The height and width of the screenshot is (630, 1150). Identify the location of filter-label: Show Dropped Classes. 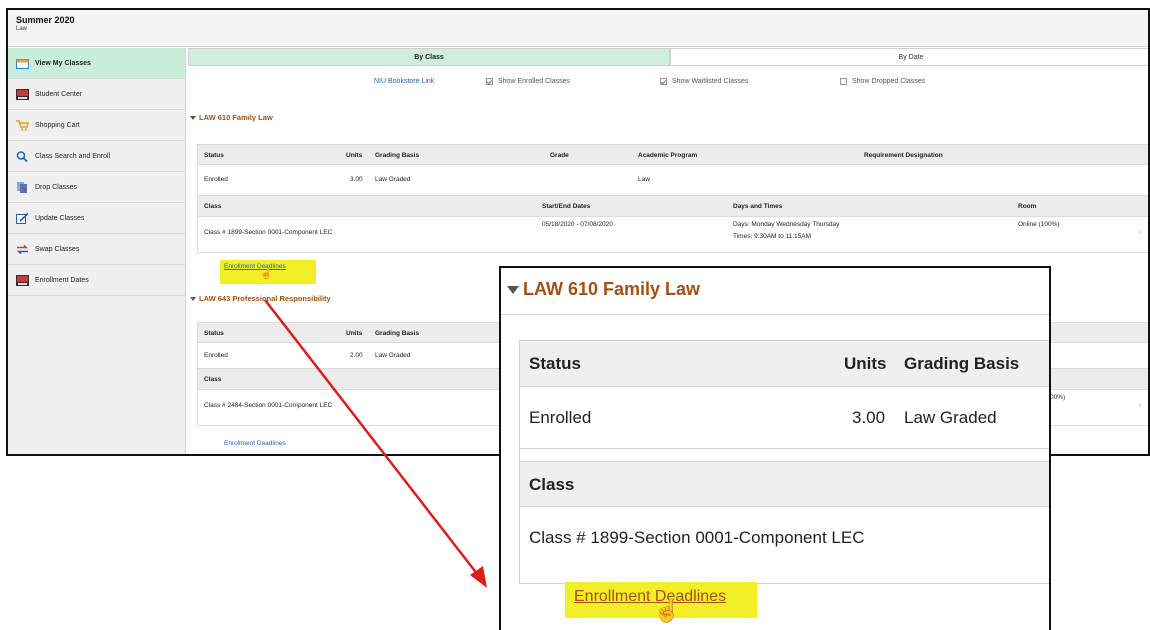
(889, 81).